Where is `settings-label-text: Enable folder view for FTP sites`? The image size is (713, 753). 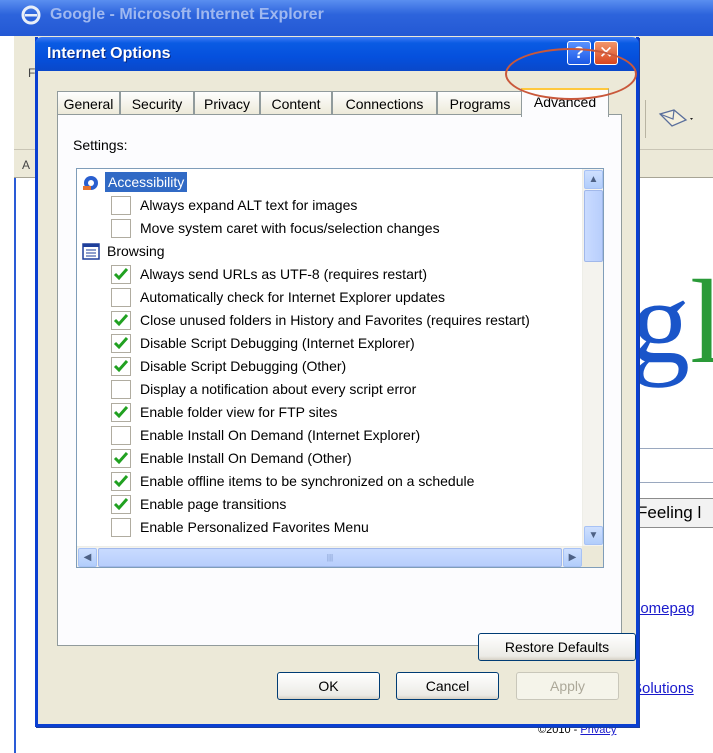 settings-label-text: Enable folder view for FTP sites is located at coordinates (239, 412).